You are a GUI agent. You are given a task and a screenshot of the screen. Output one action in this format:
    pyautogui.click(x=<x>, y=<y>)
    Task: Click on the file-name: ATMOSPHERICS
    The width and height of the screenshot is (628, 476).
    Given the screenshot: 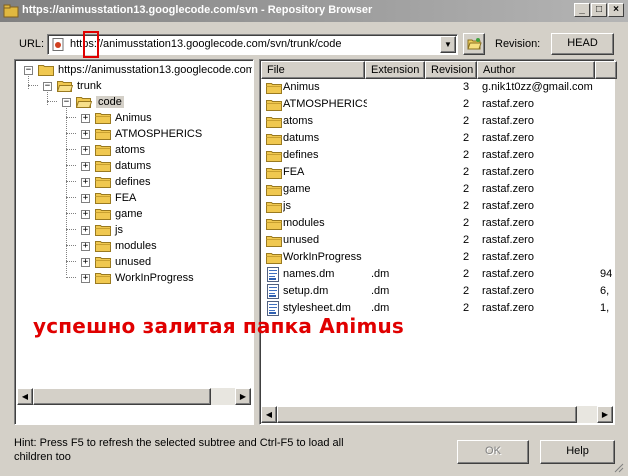 What is the action you would take?
    pyautogui.click(x=325, y=104)
    